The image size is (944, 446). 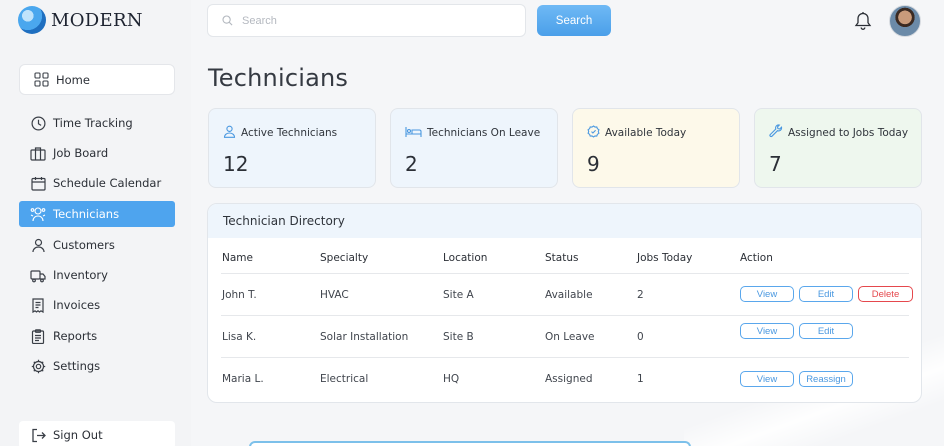 What do you see at coordinates (640, 379) in the screenshot?
I see `cell-jobs-today: 1` at bounding box center [640, 379].